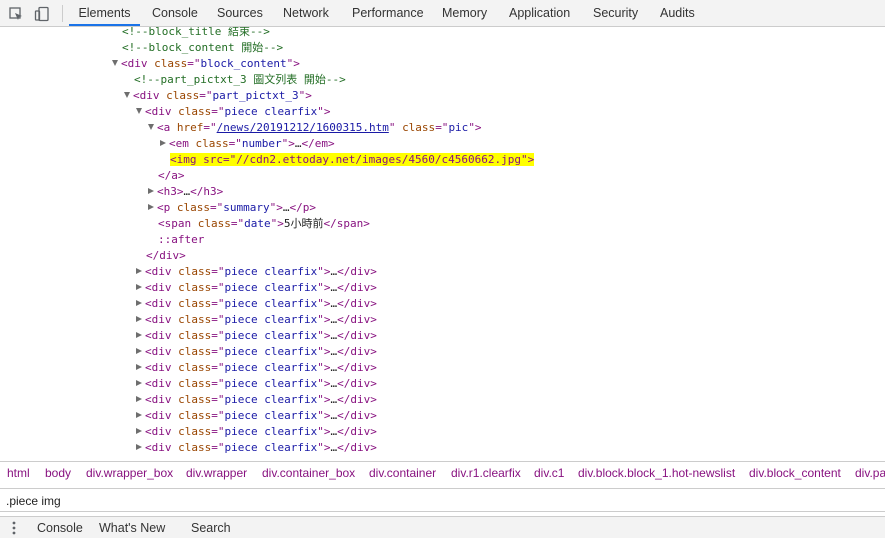  I want to click on breadcrumb-item: div.container, so click(402, 473).